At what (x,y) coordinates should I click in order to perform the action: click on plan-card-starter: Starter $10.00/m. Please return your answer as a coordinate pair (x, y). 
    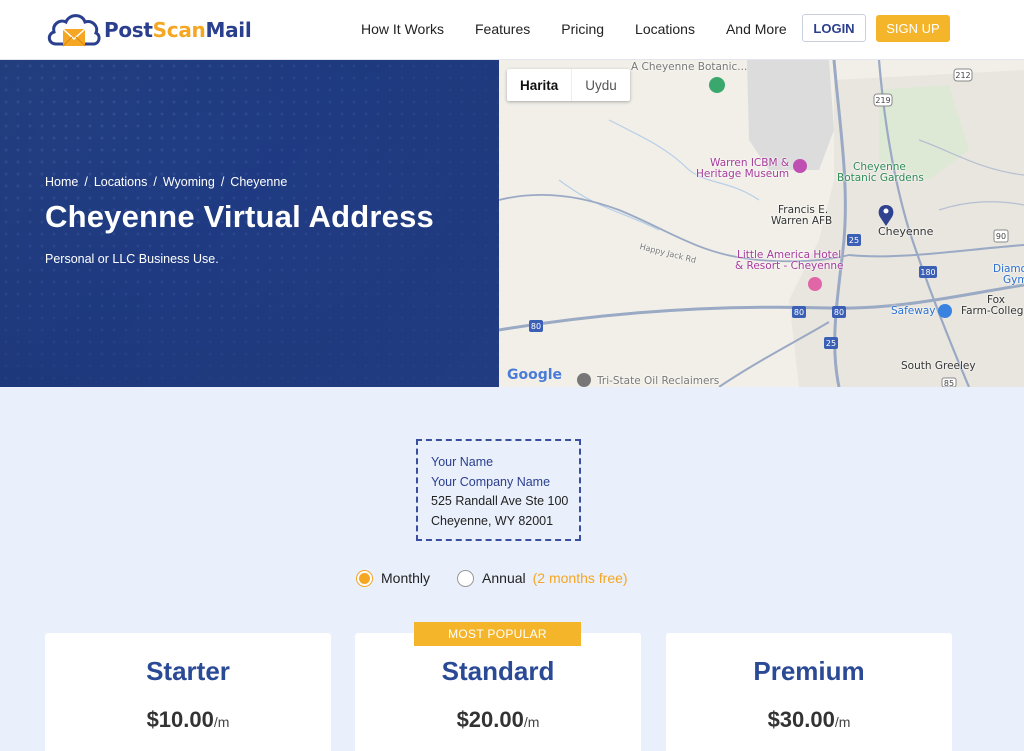
    Looking at the image, I should click on (188, 692).